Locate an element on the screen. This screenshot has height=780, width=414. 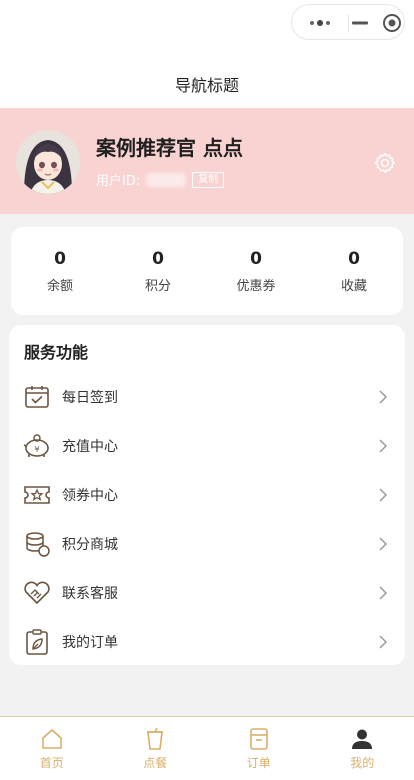
coupon-ticket-icon is located at coordinates (37, 495).